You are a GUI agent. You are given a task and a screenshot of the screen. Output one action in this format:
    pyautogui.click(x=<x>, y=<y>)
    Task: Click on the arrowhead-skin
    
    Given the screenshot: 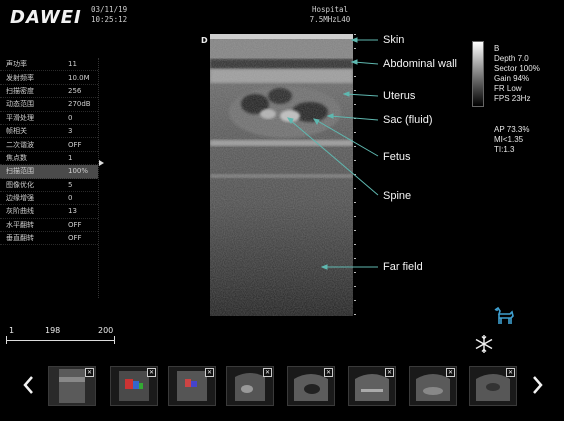 What is the action you would take?
    pyautogui.click(x=354, y=40)
    